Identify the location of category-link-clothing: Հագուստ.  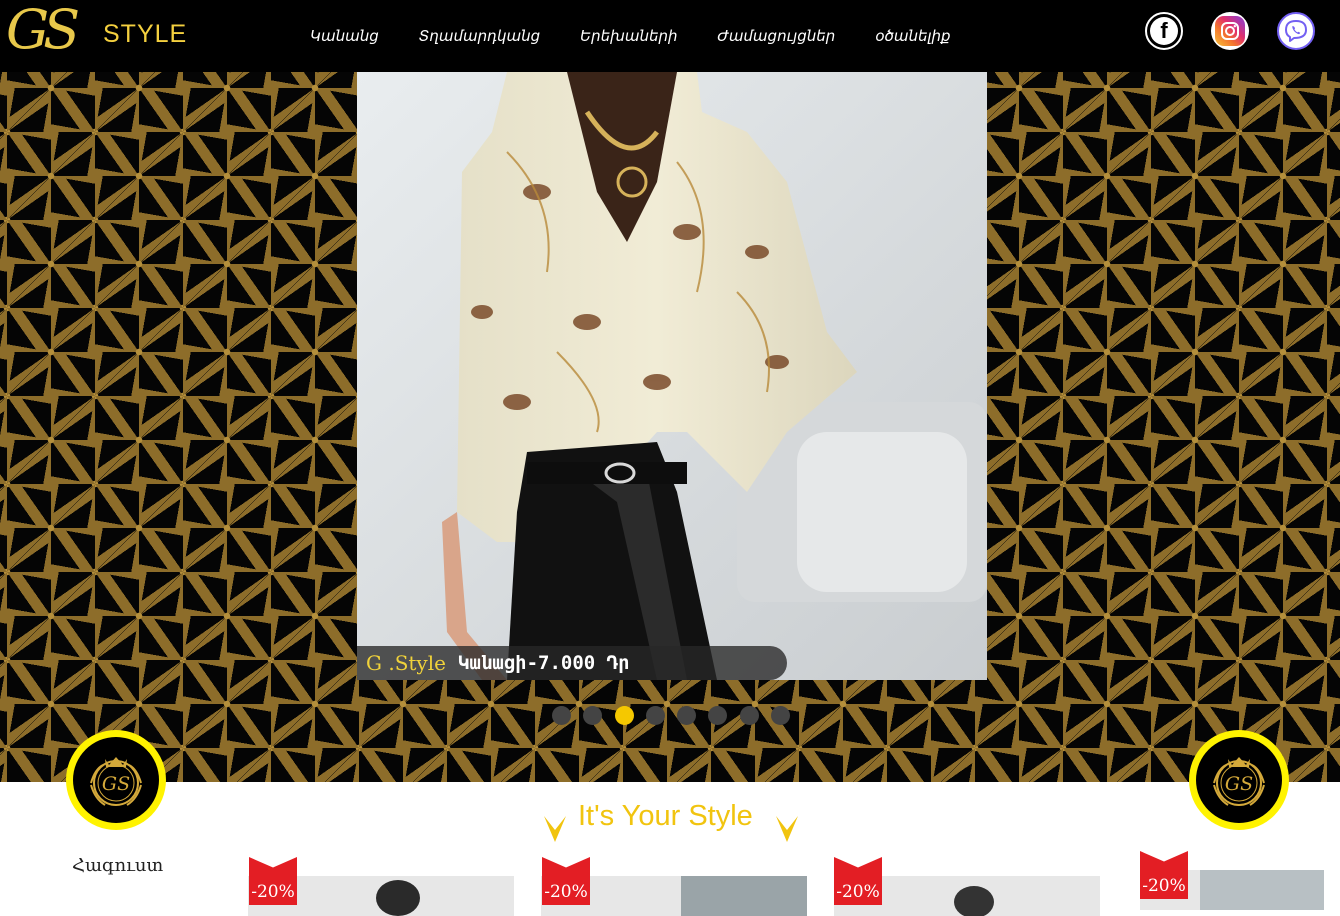
(117, 865).